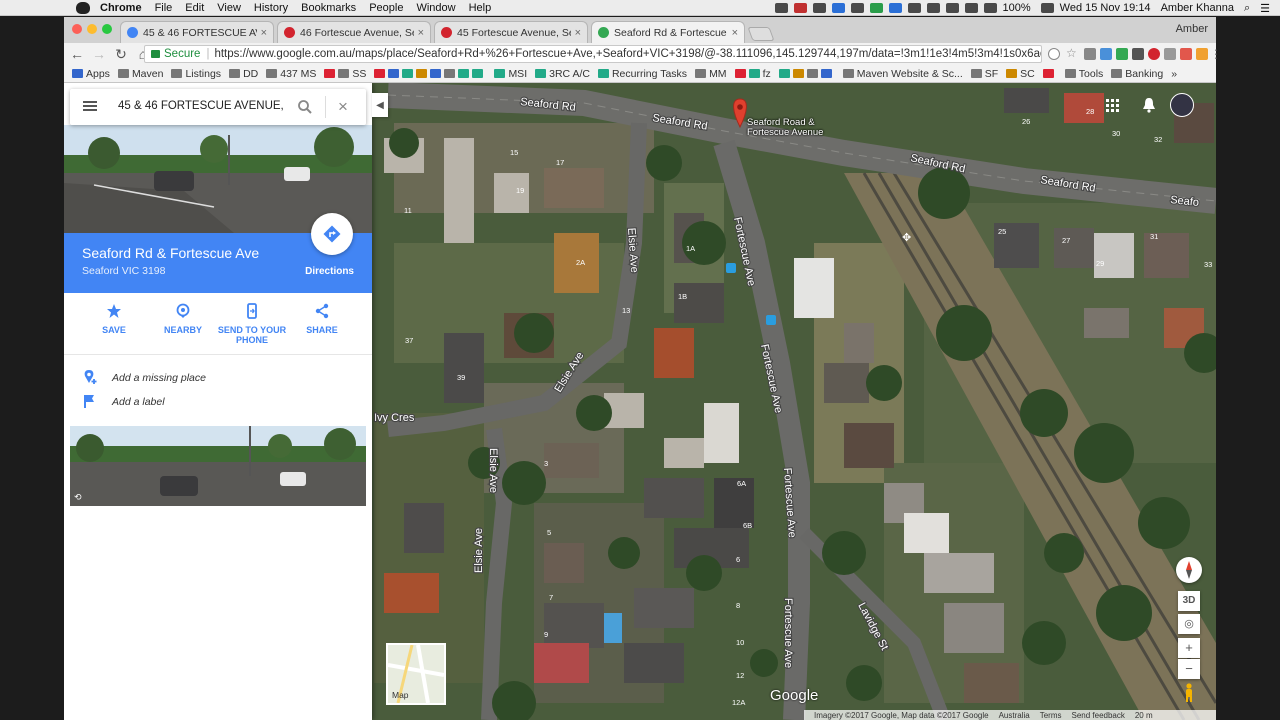 The width and height of the screenshot is (1280, 720). I want to click on zoom-out-button: −, so click(1189, 669).